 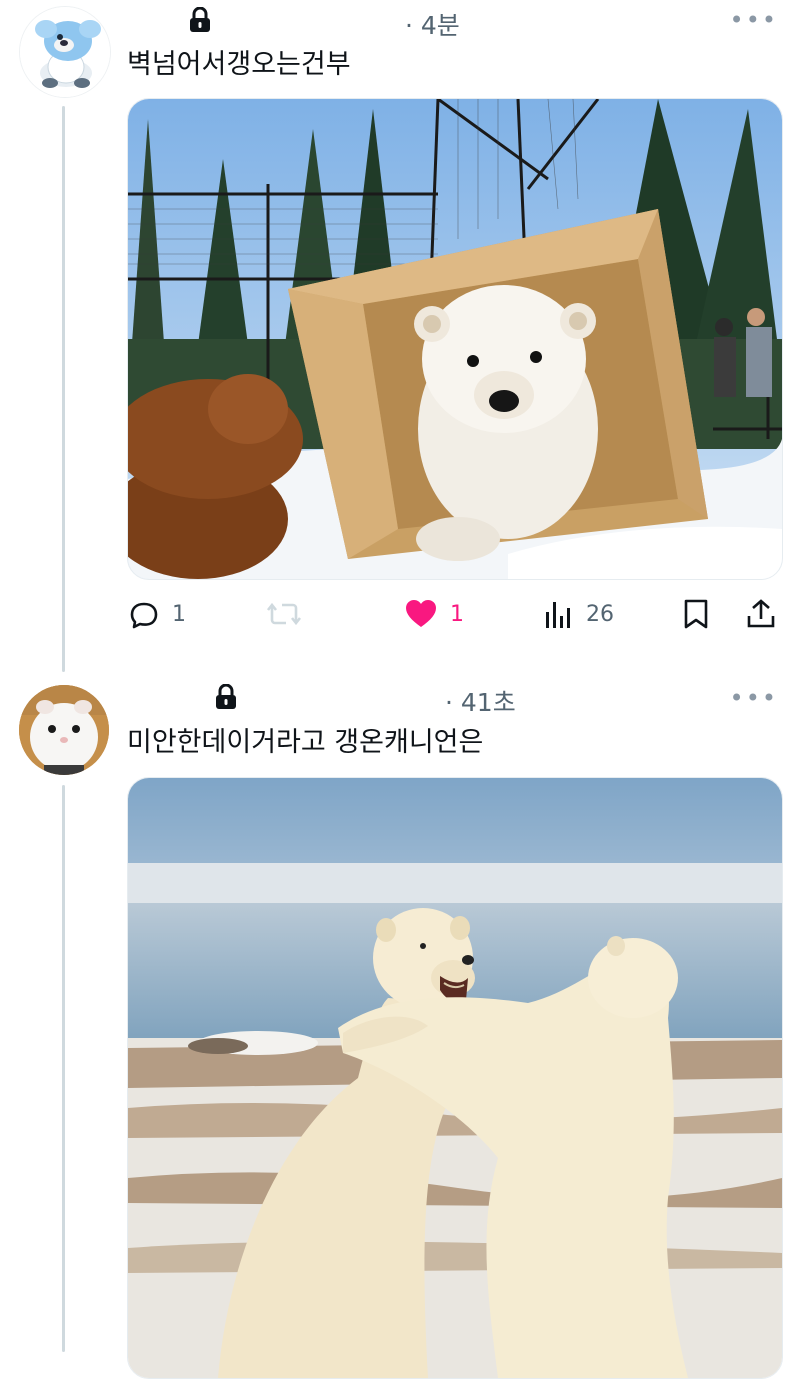 I want to click on bookmark-icon, so click(x=696, y=614).